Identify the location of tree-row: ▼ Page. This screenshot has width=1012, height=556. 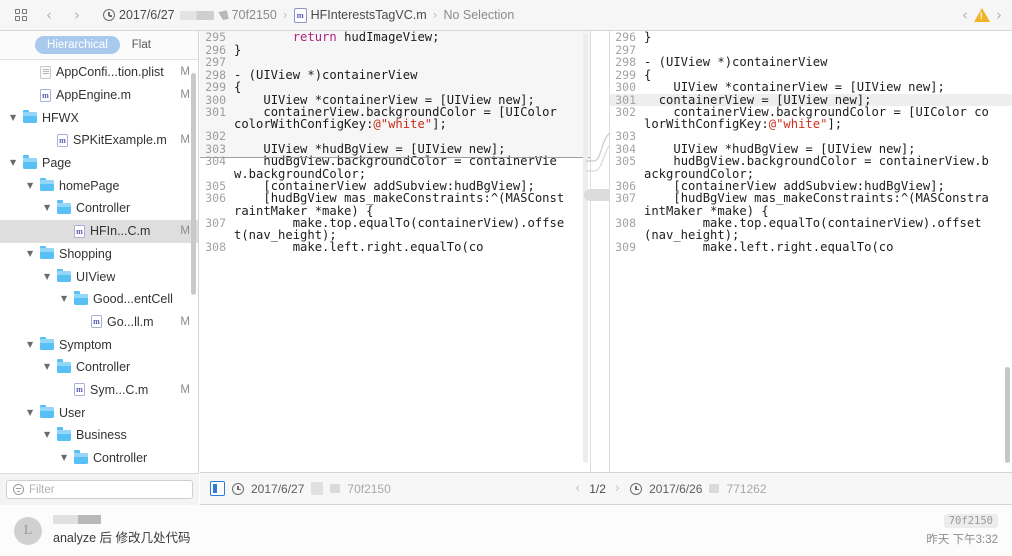
(99, 163).